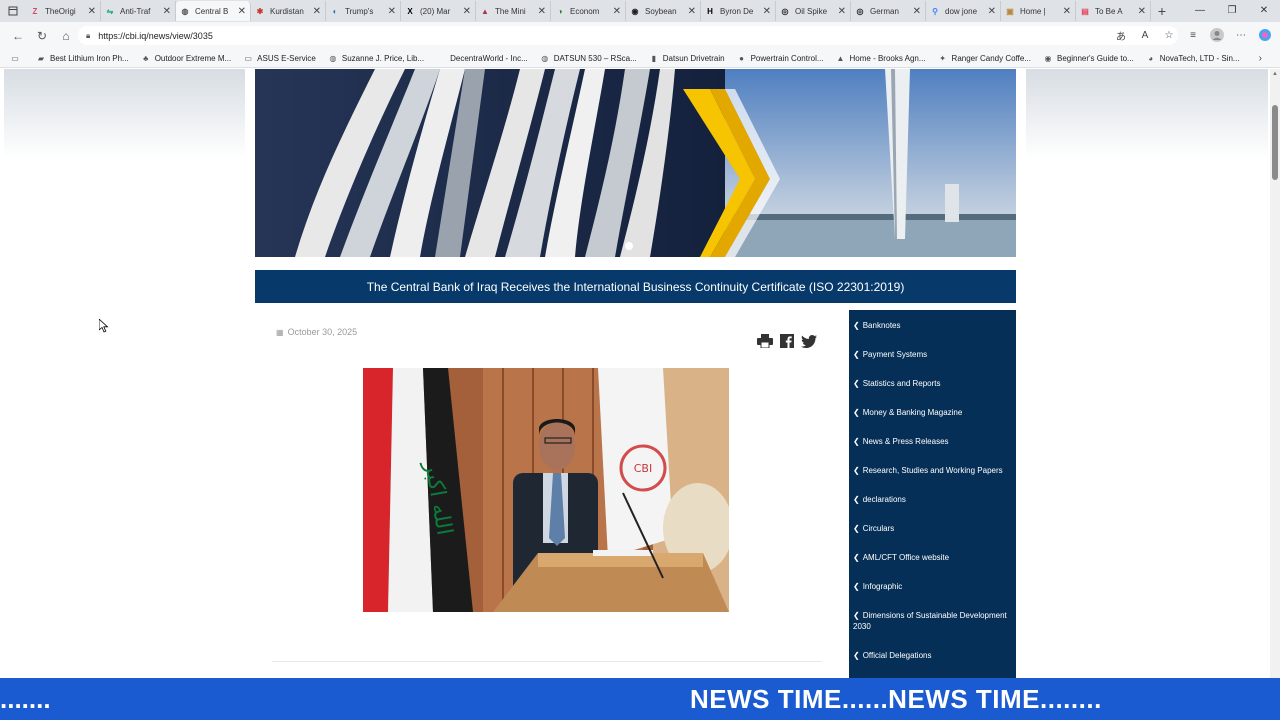  Describe the element at coordinates (260, 11) in the screenshot. I see `tab-favicon-icon: ✱` at that location.